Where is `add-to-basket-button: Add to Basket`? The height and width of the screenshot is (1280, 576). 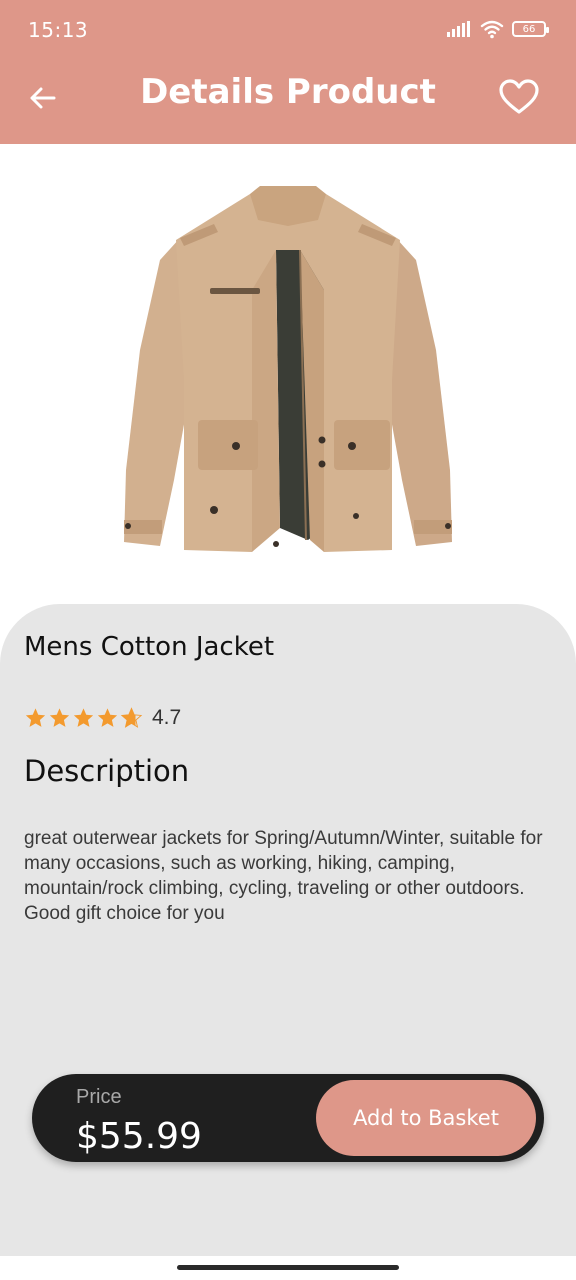 add-to-basket-button: Add to Basket is located at coordinates (426, 1118).